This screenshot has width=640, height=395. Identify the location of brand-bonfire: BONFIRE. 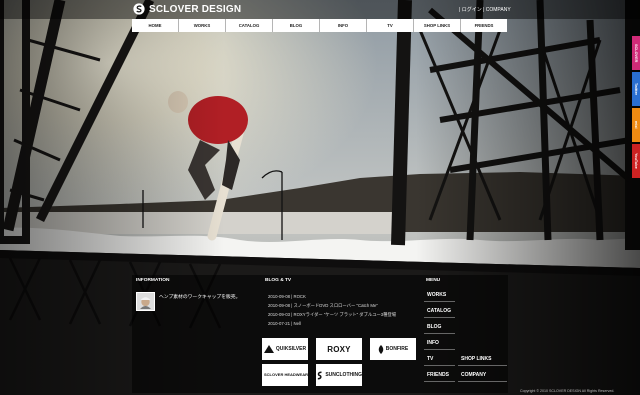
(393, 349).